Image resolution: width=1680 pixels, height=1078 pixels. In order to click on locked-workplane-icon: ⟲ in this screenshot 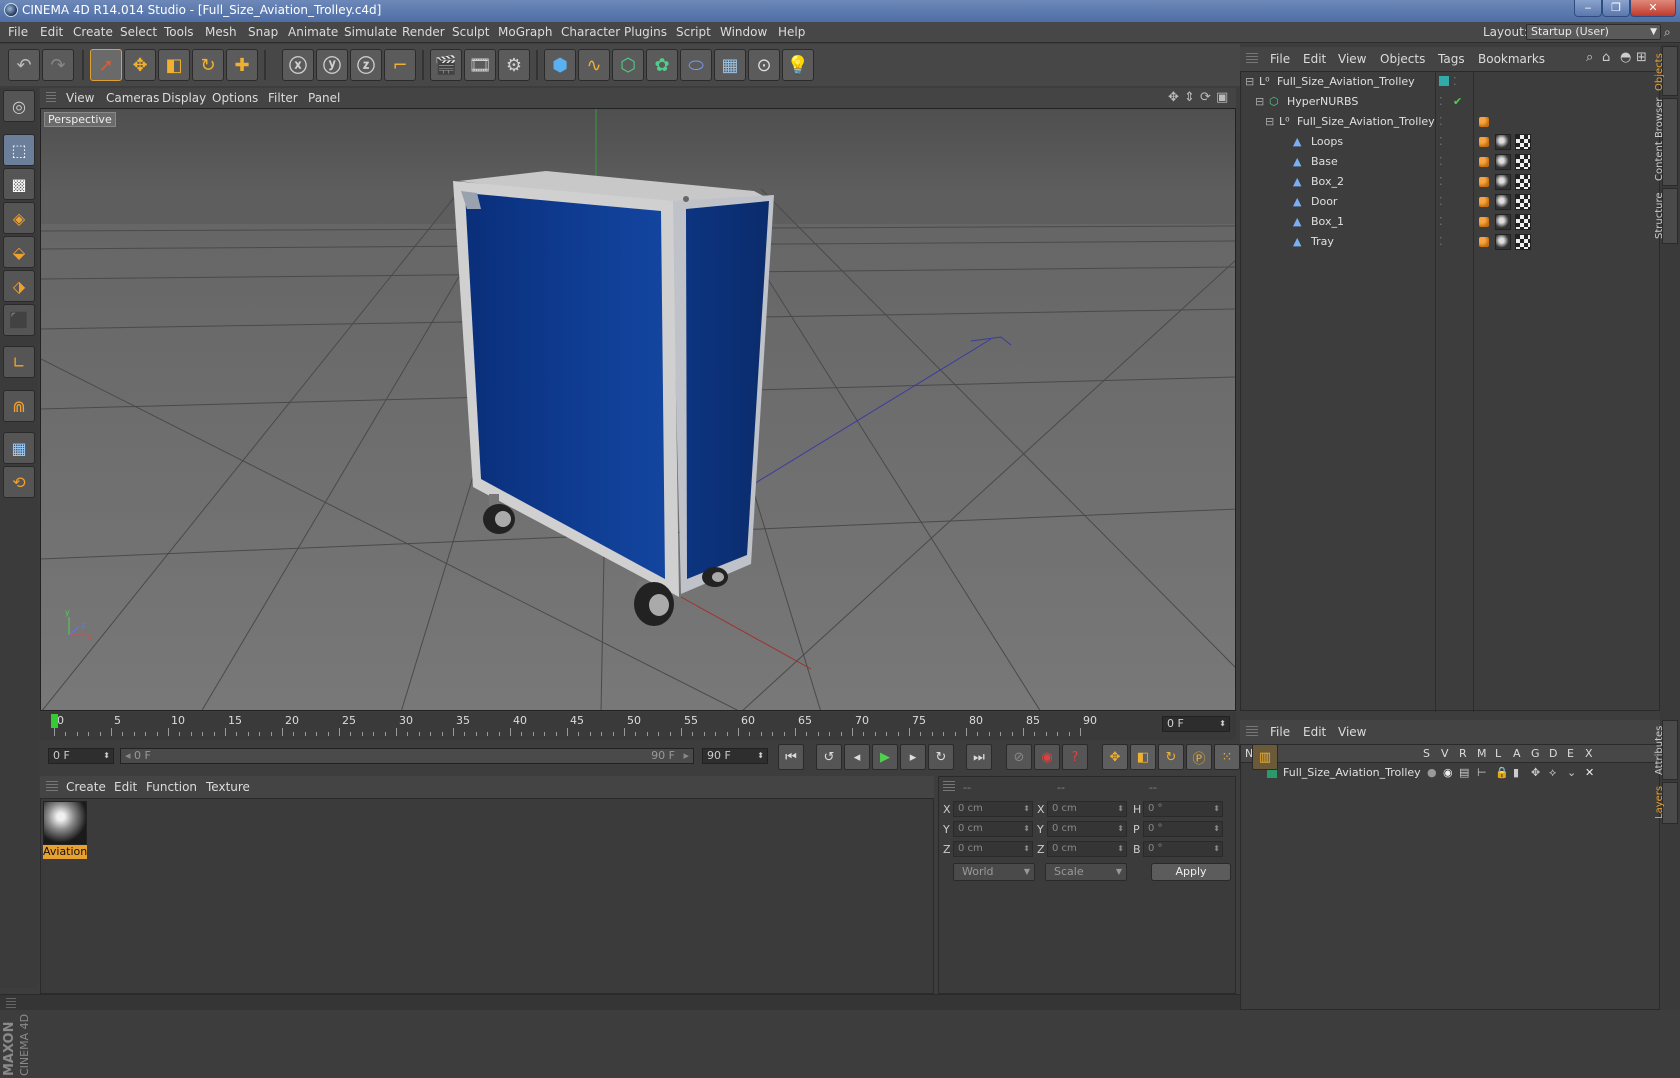, I will do `click(19, 482)`.